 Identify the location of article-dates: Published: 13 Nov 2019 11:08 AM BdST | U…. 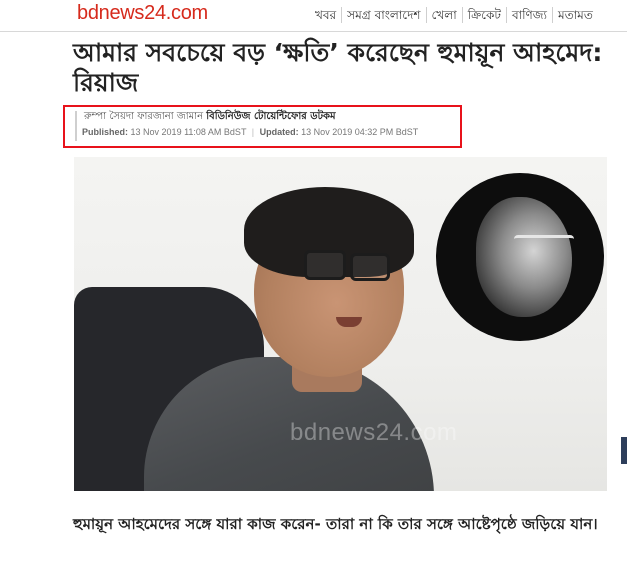
(250, 132).